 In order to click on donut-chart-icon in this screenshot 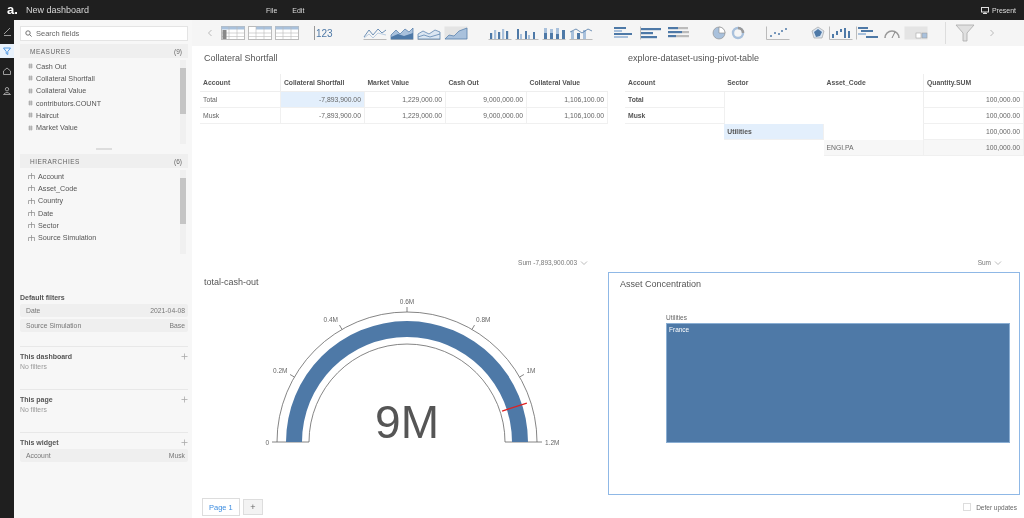, I will do `click(737, 33)`.